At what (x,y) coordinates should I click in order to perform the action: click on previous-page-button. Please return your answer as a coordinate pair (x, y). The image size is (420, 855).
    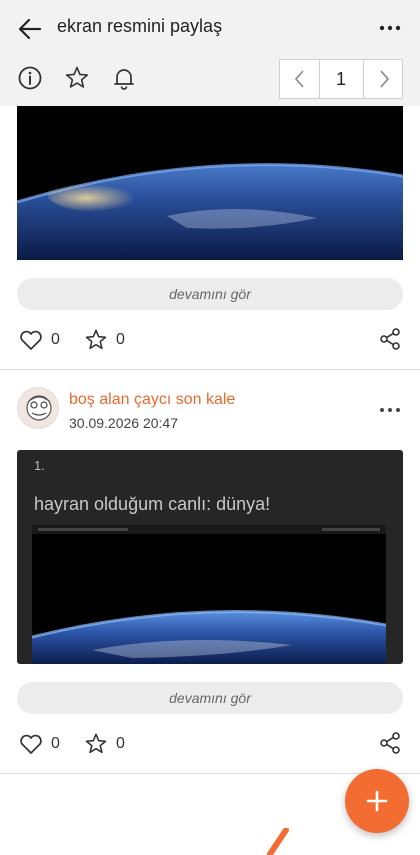
    Looking at the image, I should click on (300, 79).